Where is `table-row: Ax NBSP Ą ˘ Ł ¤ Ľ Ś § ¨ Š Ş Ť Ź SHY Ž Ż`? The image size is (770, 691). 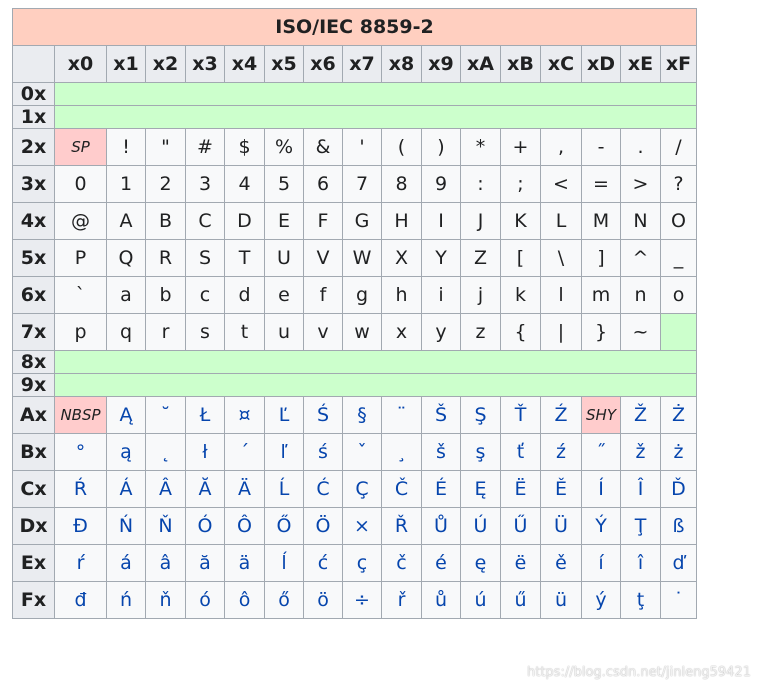 table-row: Ax NBSP Ą ˘ Ł ¤ Ľ Ś § ¨ Š Ş Ť Ź SHY Ž Ż is located at coordinates (354, 415).